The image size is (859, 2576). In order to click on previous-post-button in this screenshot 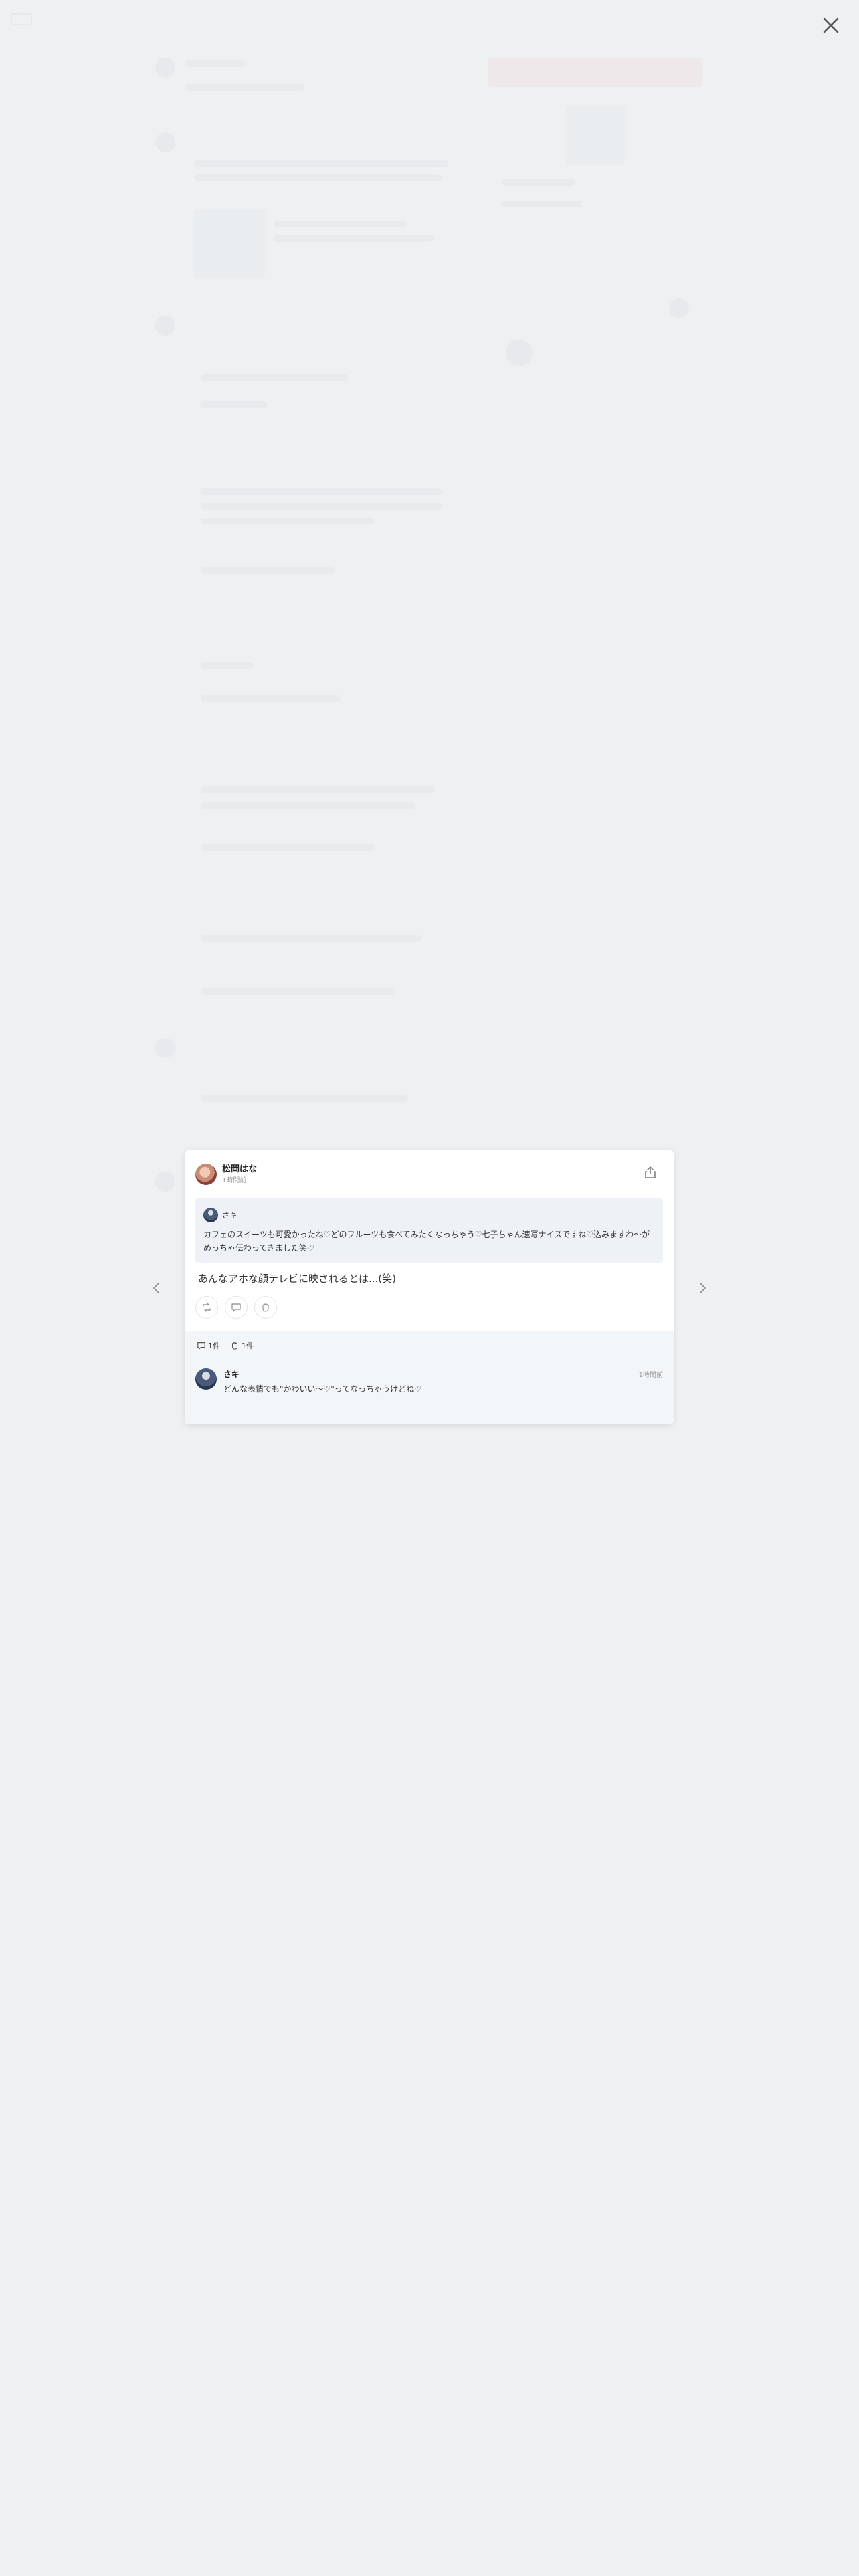, I will do `click(157, 1288)`.